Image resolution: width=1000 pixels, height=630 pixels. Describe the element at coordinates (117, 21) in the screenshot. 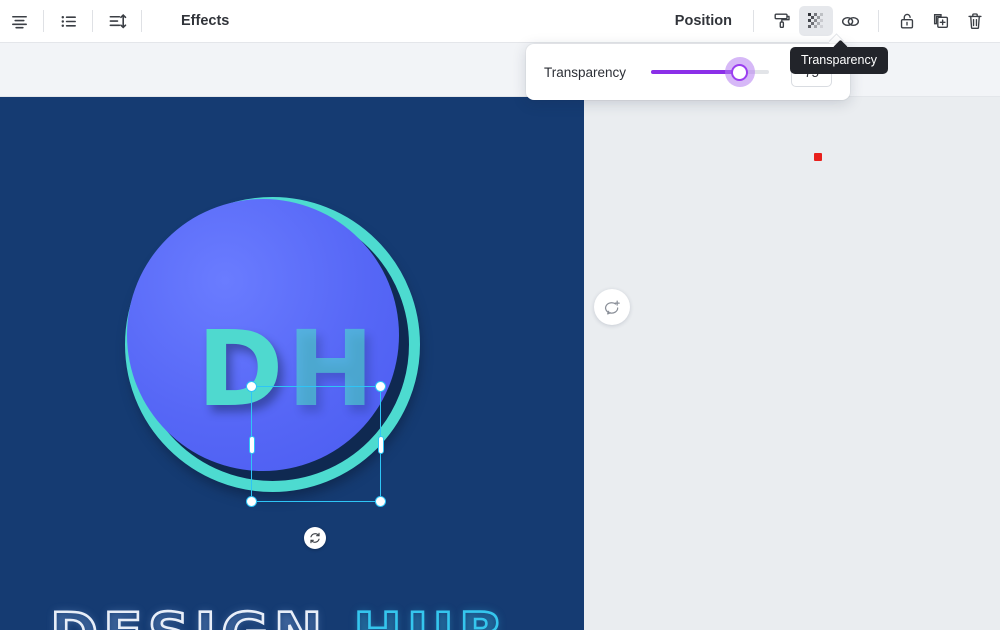

I see `line-spacing-icon` at that location.